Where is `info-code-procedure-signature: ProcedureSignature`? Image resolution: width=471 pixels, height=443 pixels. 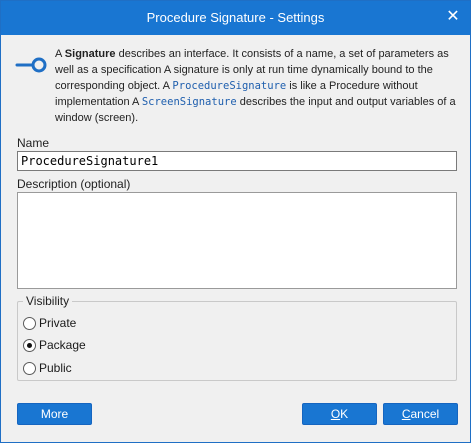
info-code-procedure-signature: ProcedureSignature is located at coordinates (229, 86).